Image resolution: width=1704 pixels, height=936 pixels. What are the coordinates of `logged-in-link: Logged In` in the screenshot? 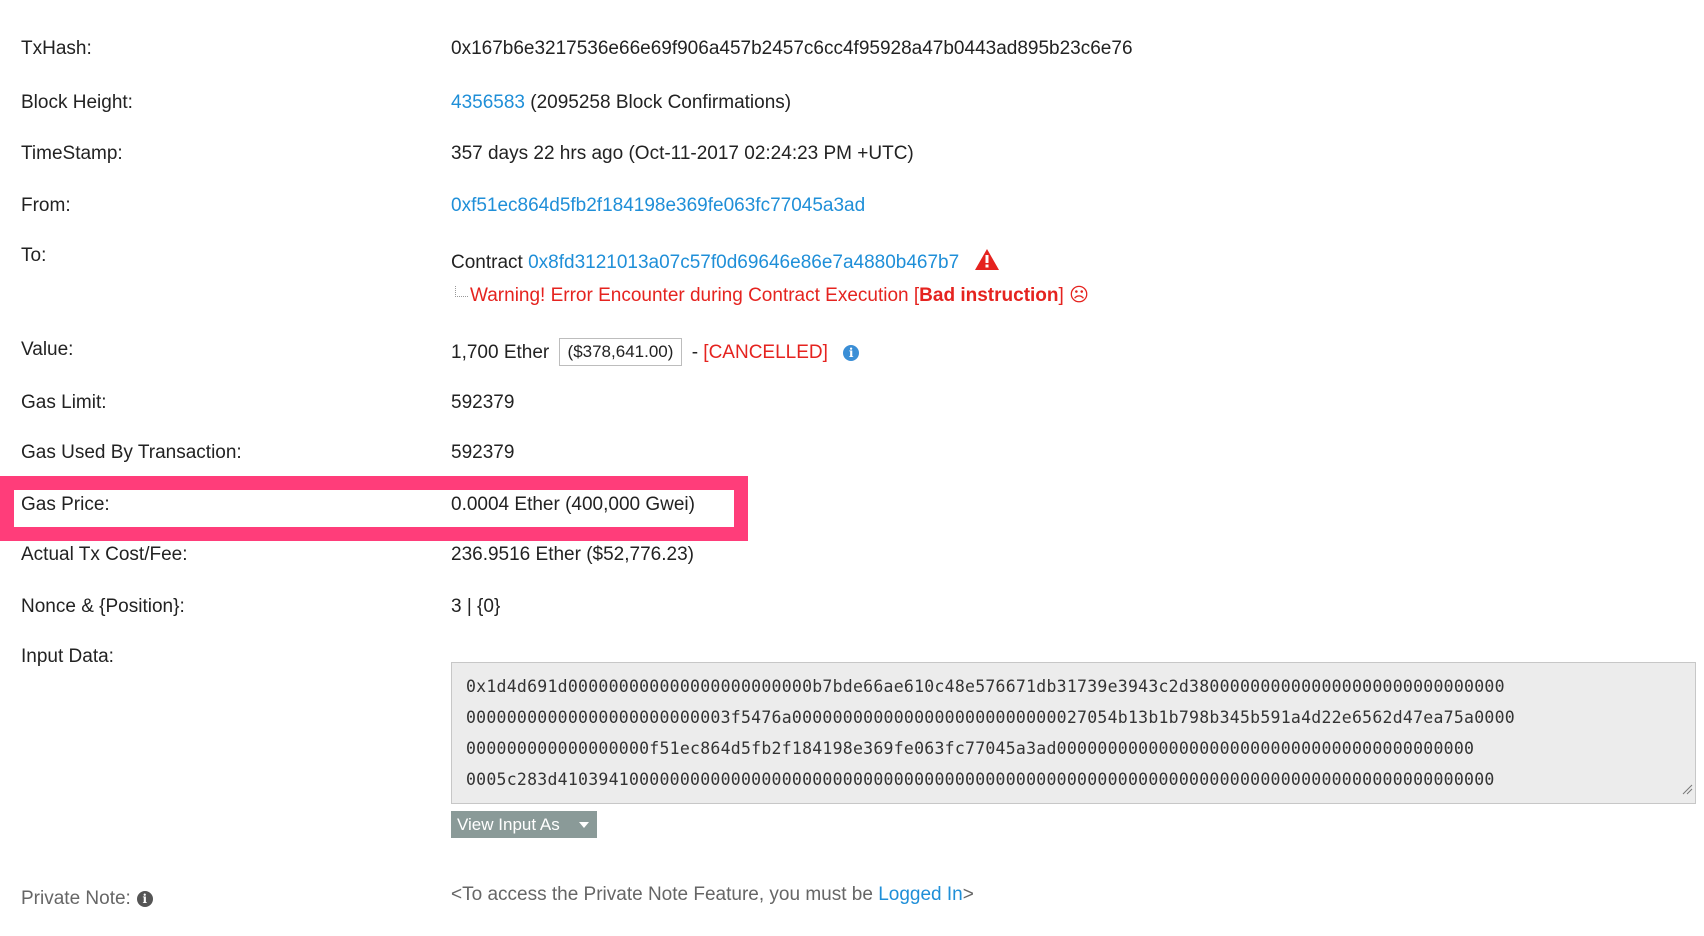 It's located at (920, 894).